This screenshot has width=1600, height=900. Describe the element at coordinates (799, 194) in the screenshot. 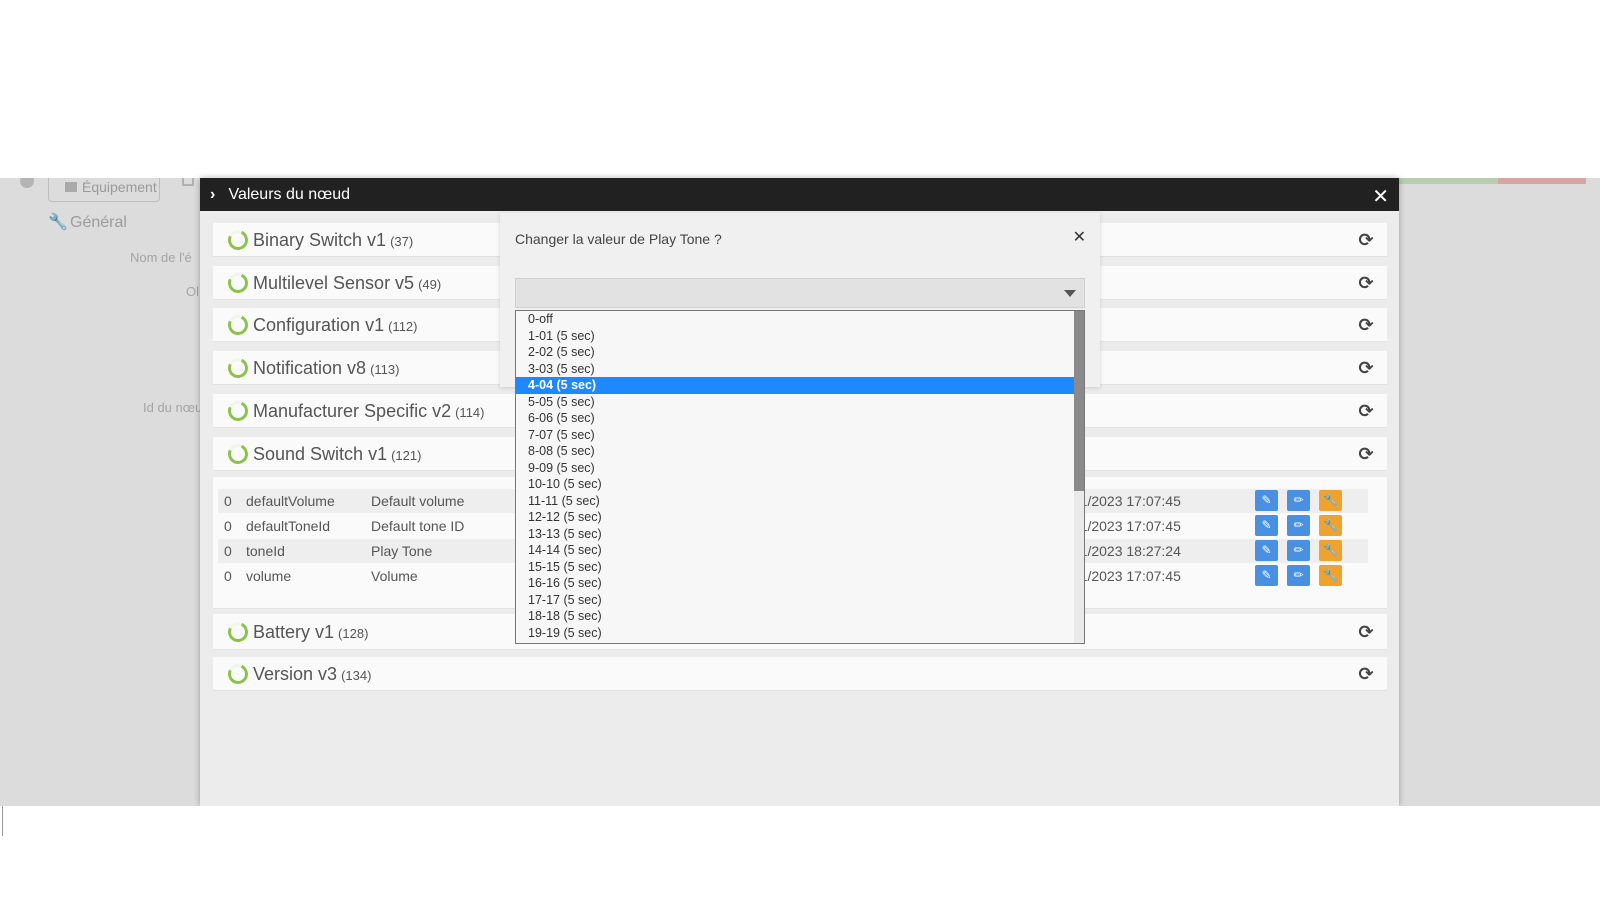

I see `modal-header: › Valeurs du nœud ✕` at that location.